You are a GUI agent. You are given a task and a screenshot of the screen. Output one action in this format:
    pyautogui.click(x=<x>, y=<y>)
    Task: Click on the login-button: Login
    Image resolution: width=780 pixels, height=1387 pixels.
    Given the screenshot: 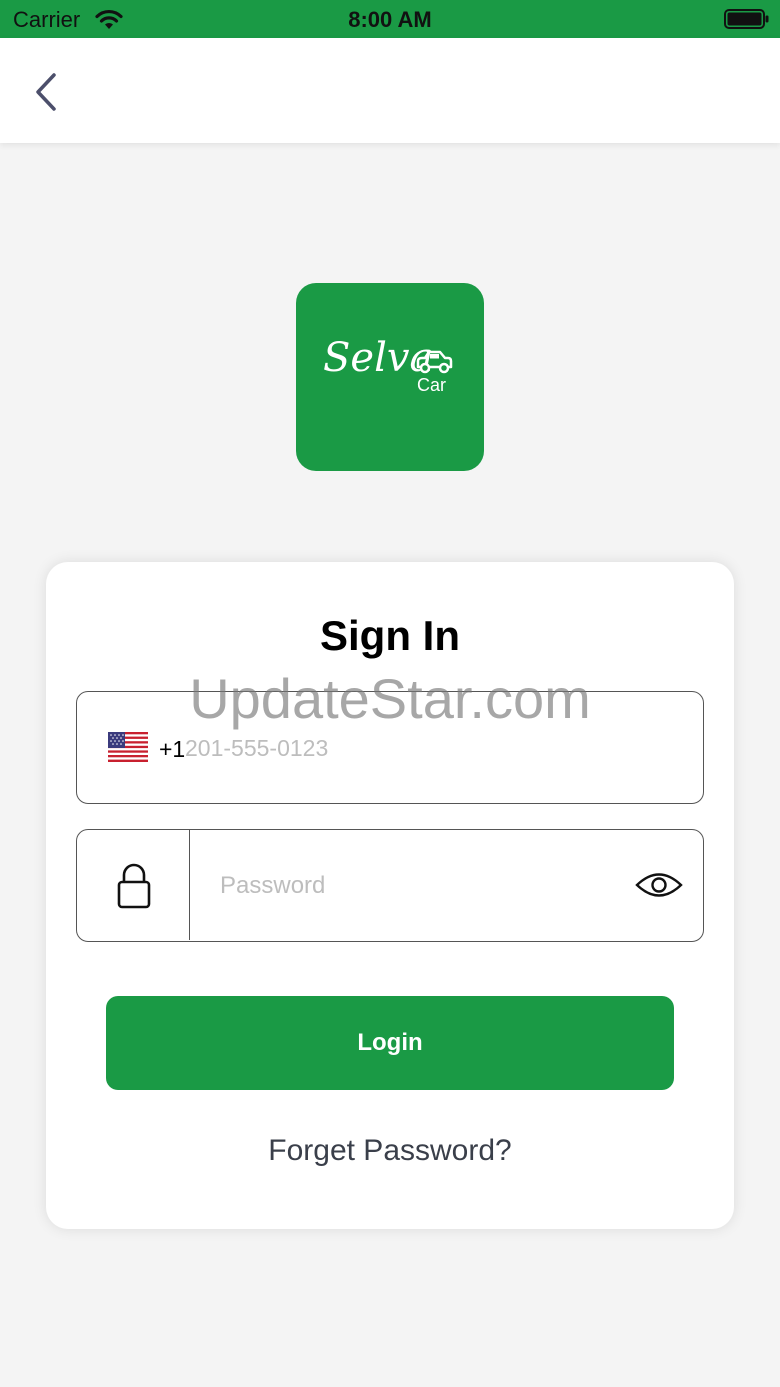 What is the action you would take?
    pyautogui.click(x=390, y=1043)
    